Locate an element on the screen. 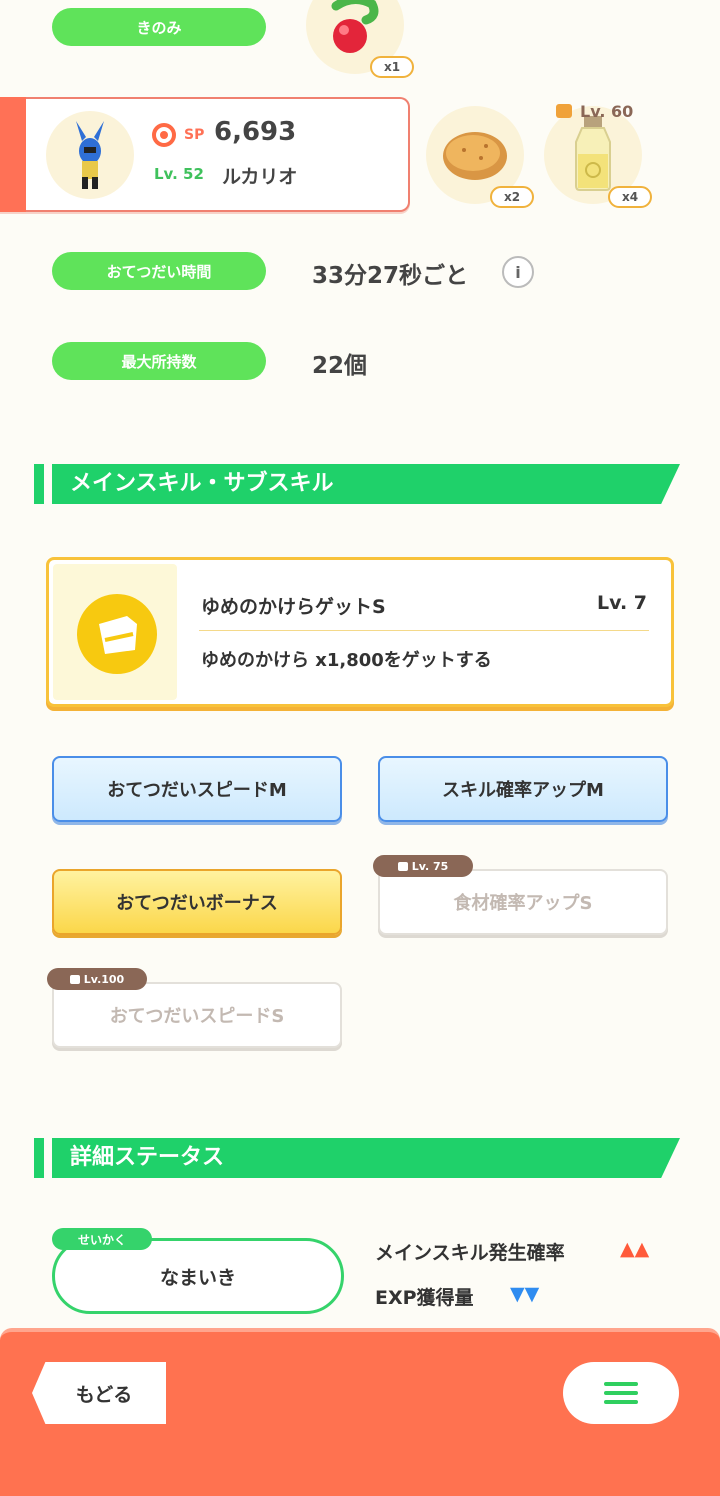  sub-skill-3: おてつだいボーナス is located at coordinates (197, 902).